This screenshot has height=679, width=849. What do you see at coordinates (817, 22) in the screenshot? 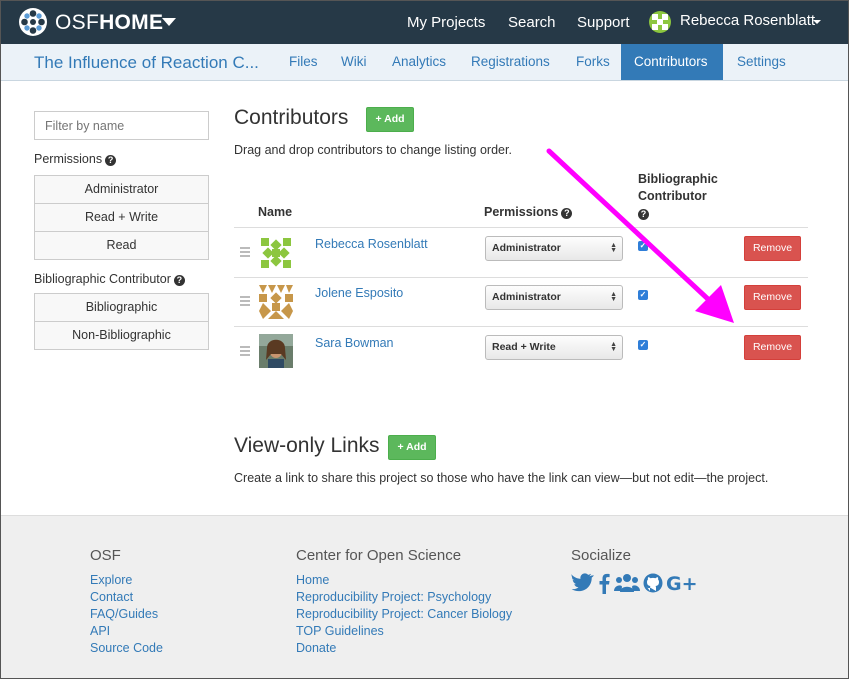
I see `user-caret-down-icon` at bounding box center [817, 22].